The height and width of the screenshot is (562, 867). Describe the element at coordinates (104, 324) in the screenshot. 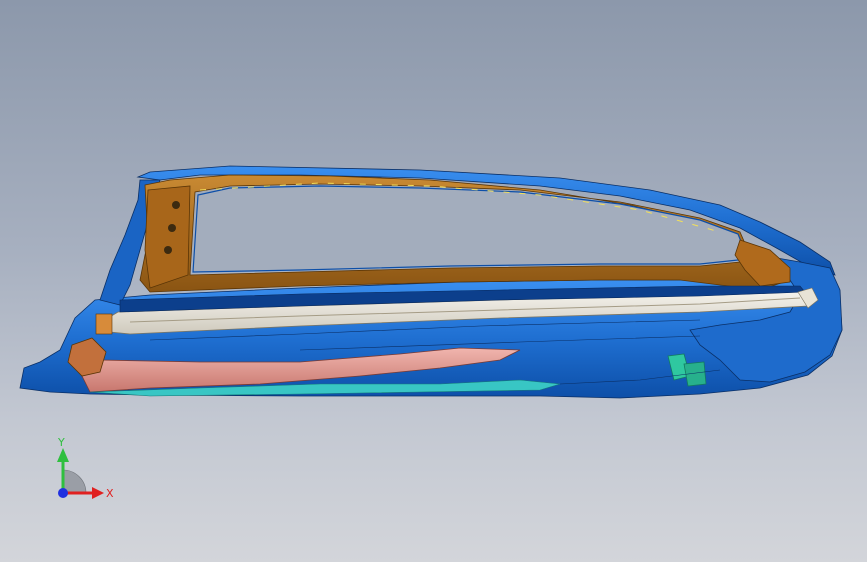

I see `front-mount-pad` at that location.